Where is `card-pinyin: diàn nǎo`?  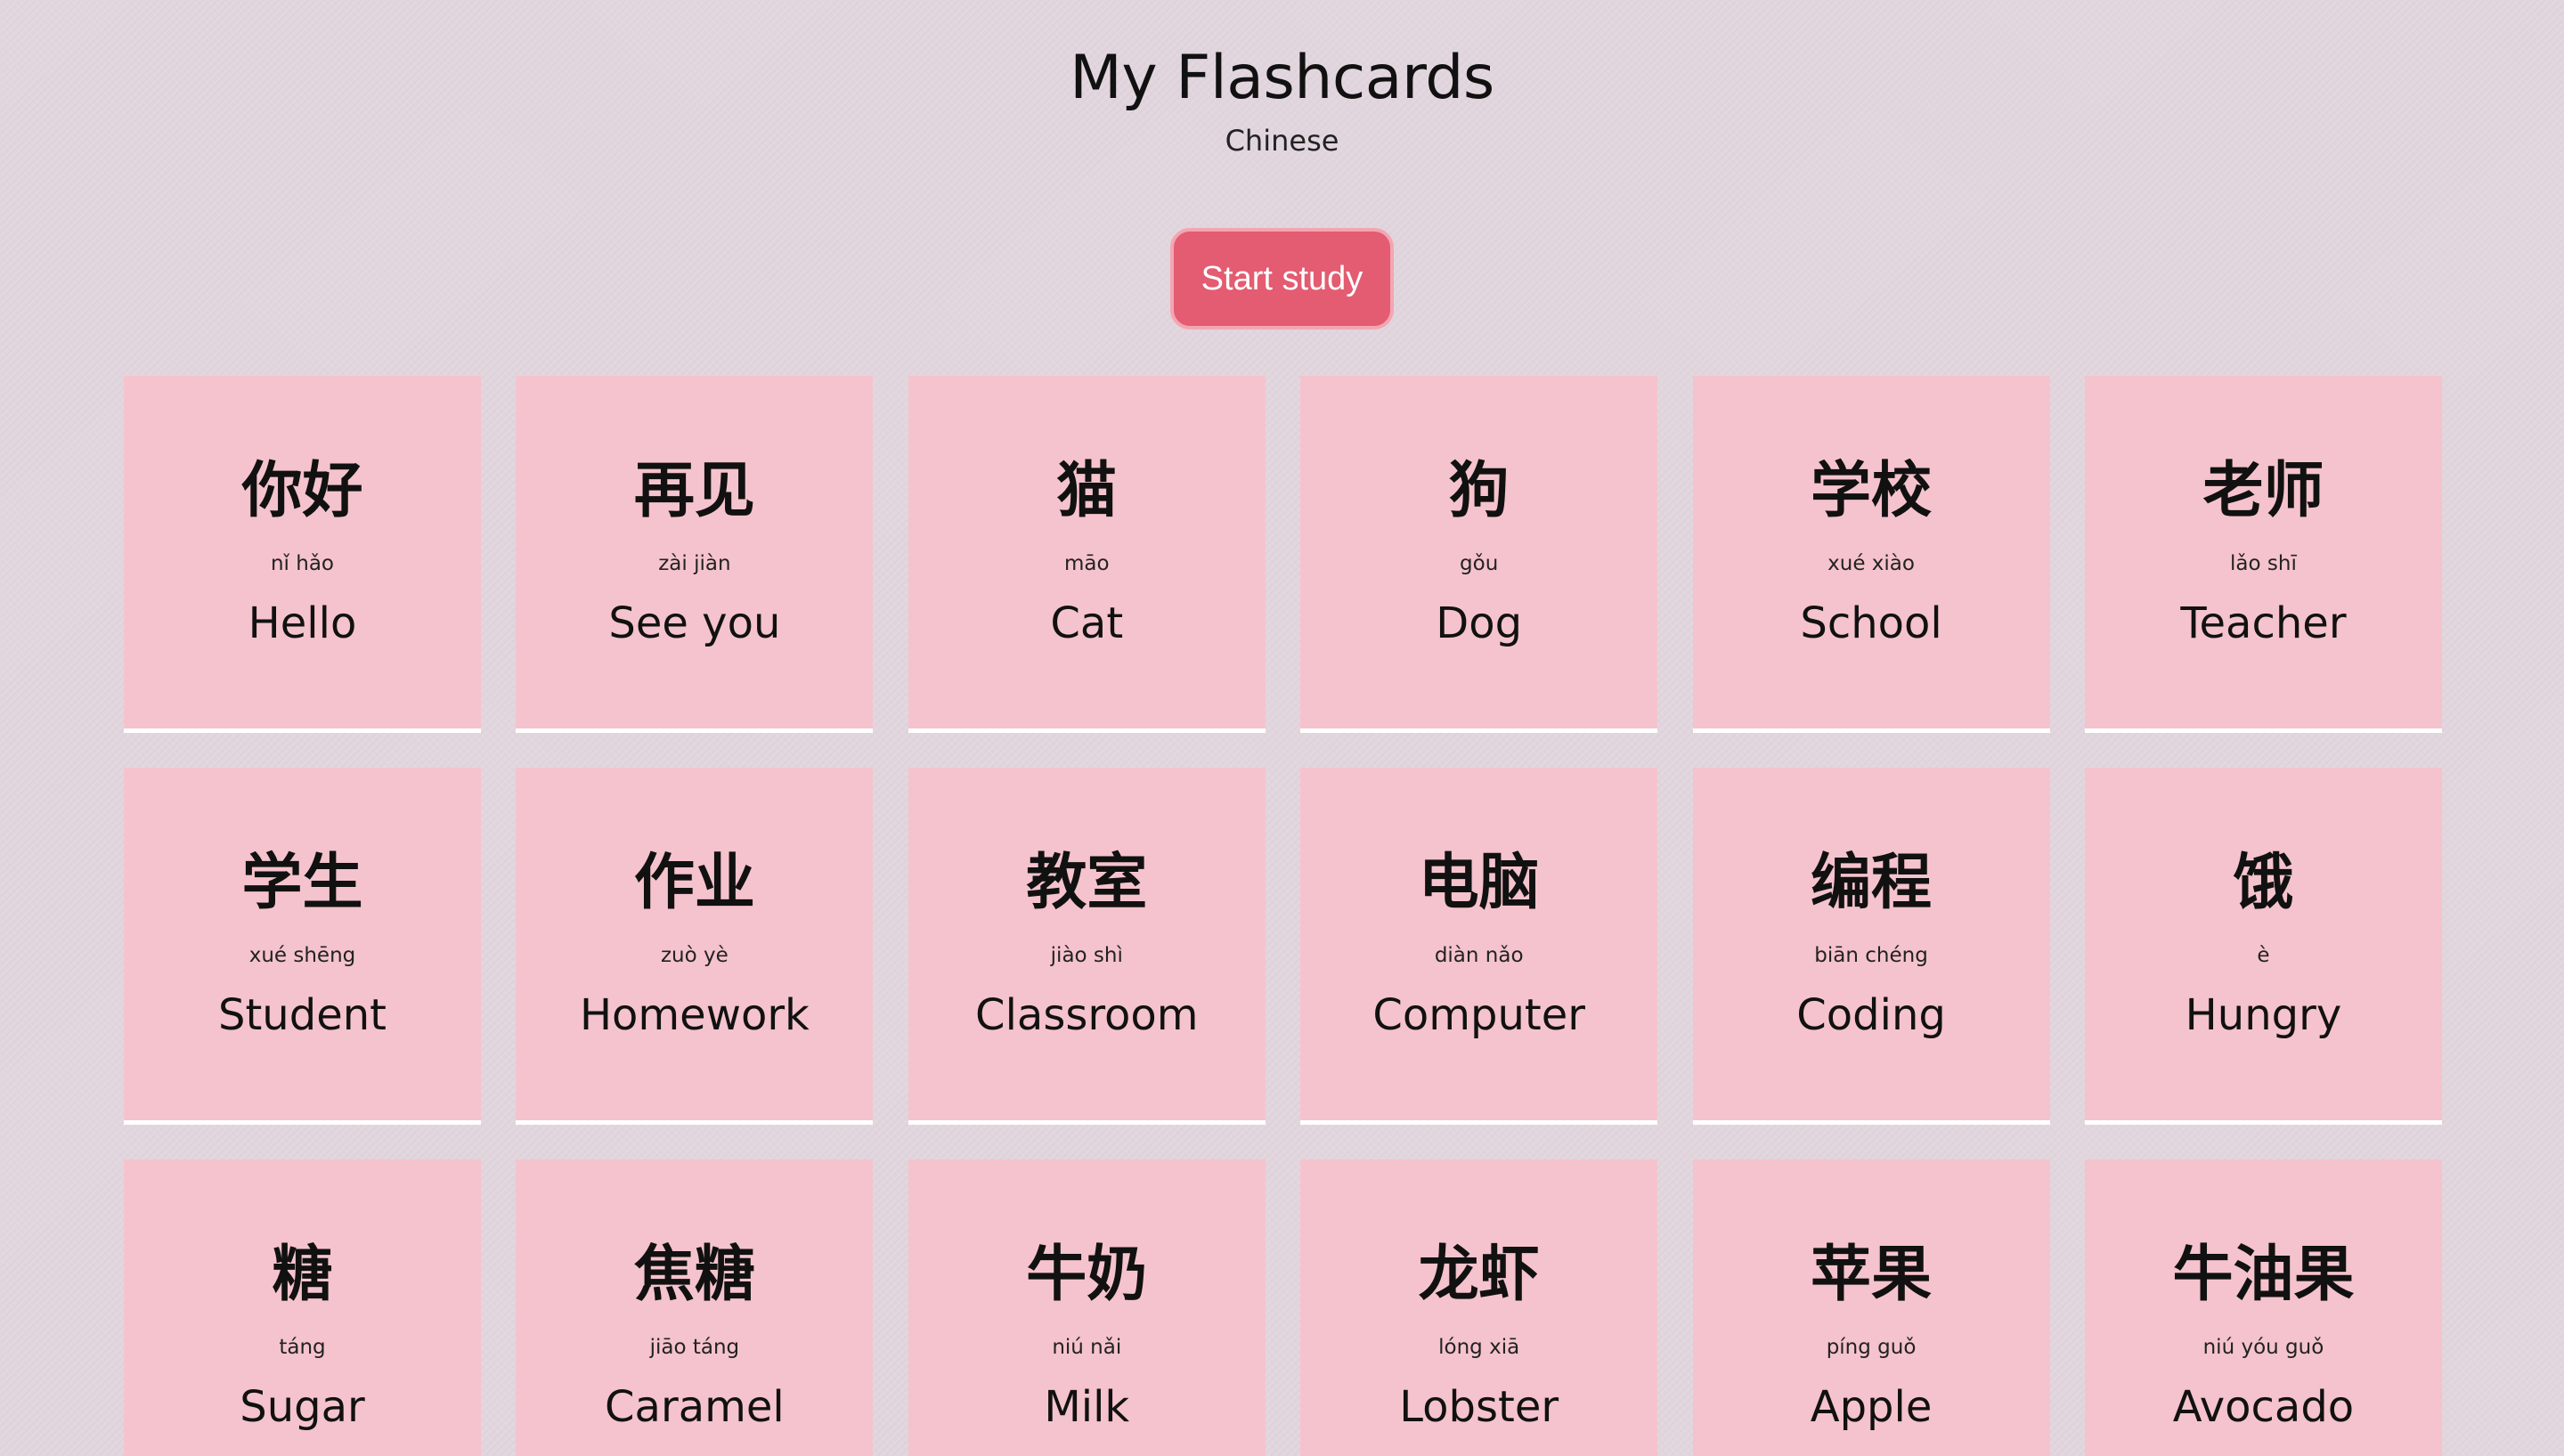
card-pinyin: diàn nǎo is located at coordinates (1479, 955).